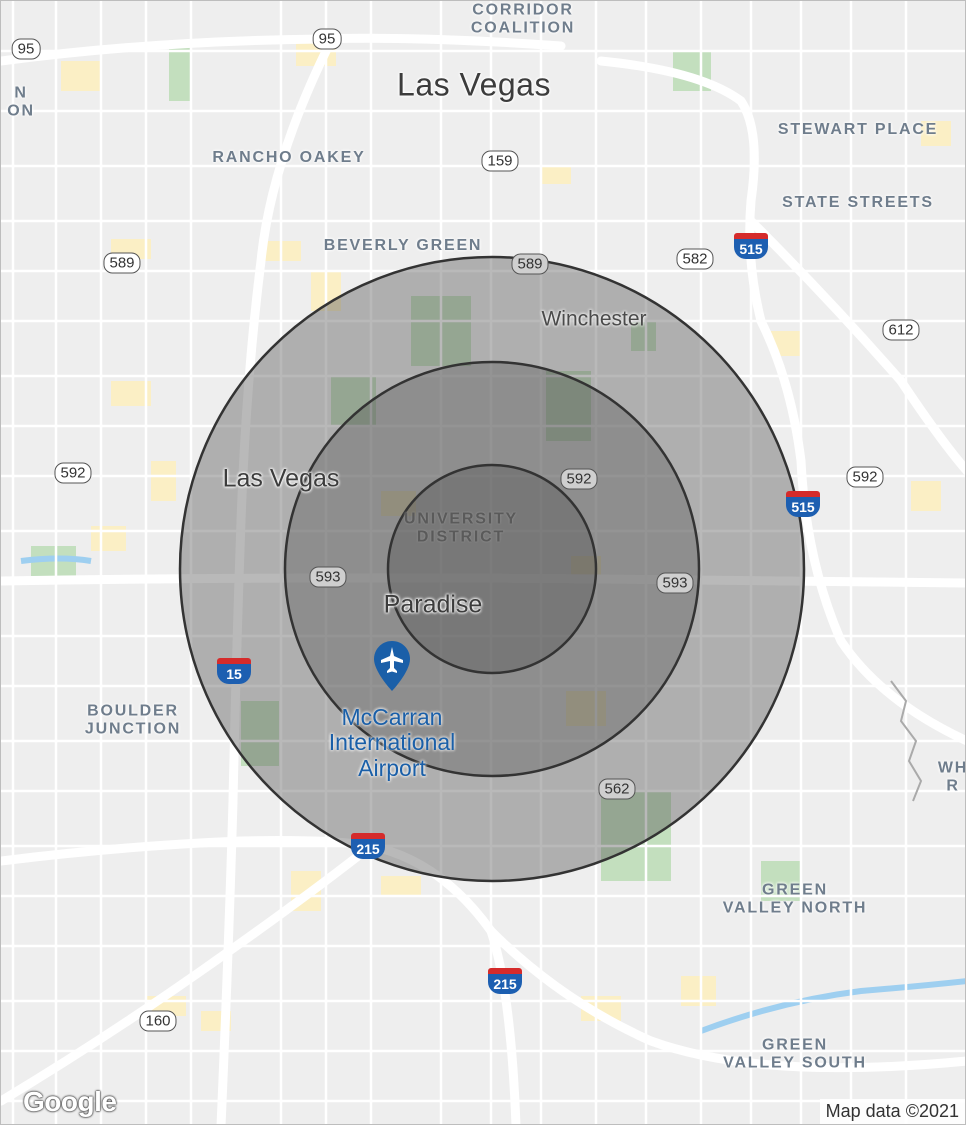  What do you see at coordinates (392, 742) in the screenshot?
I see `airport-label: McCarran International Airport` at bounding box center [392, 742].